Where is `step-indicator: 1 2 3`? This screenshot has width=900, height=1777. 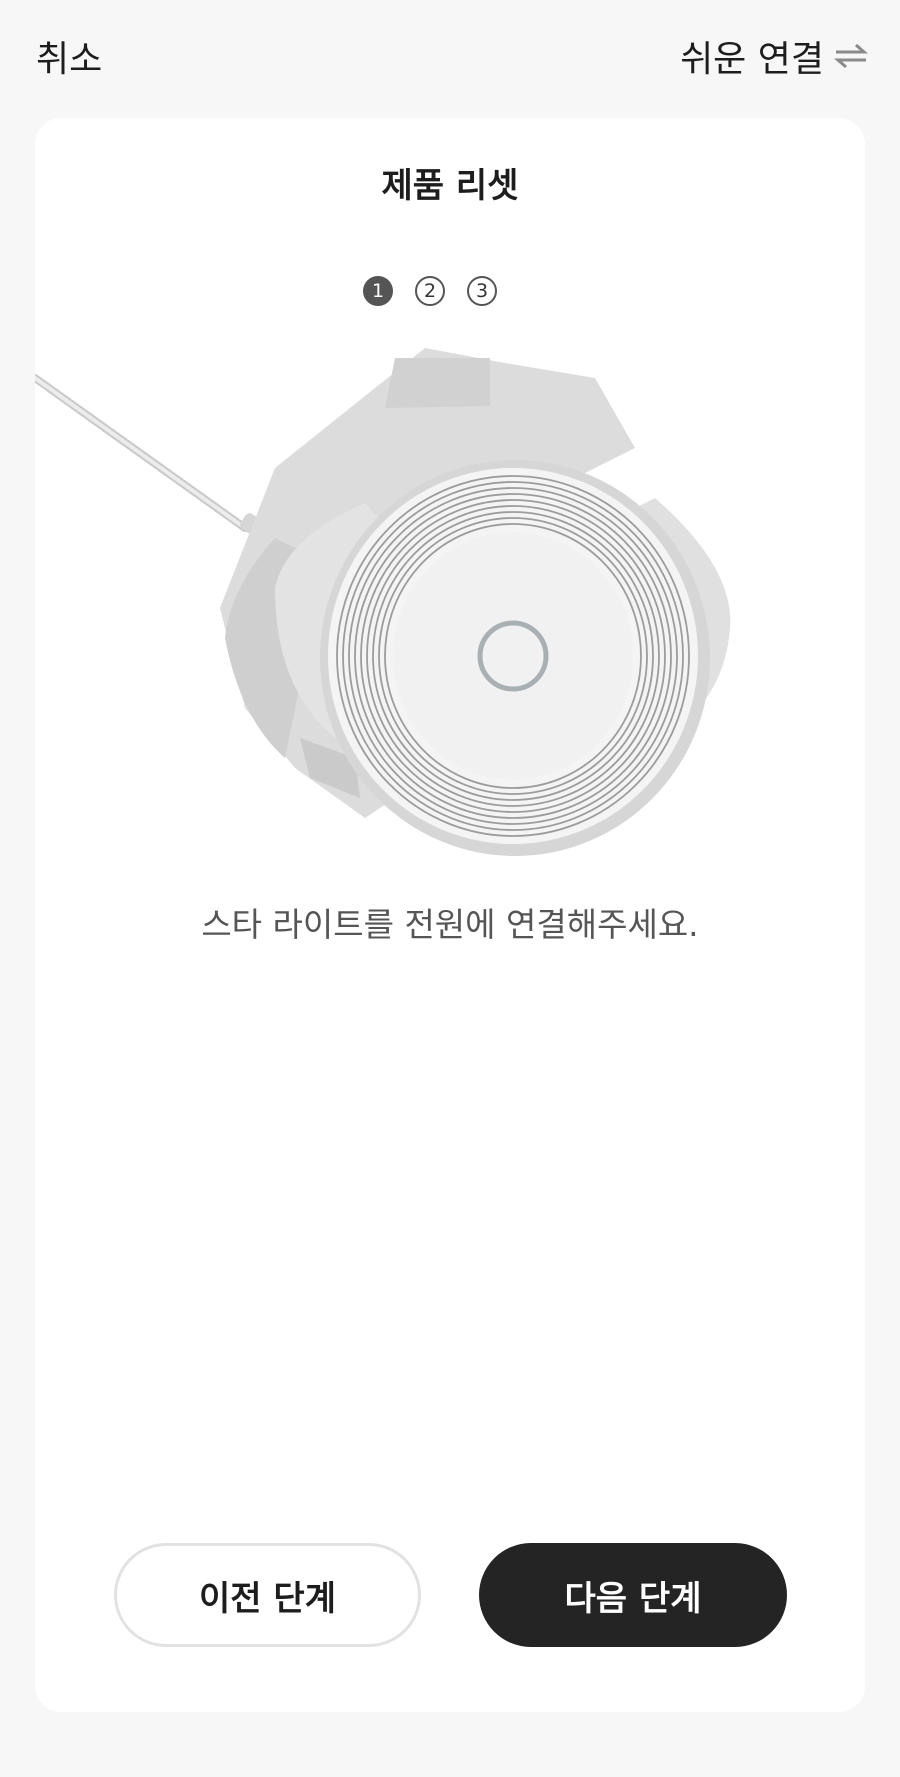
step-indicator: 1 2 3 is located at coordinates (430, 291).